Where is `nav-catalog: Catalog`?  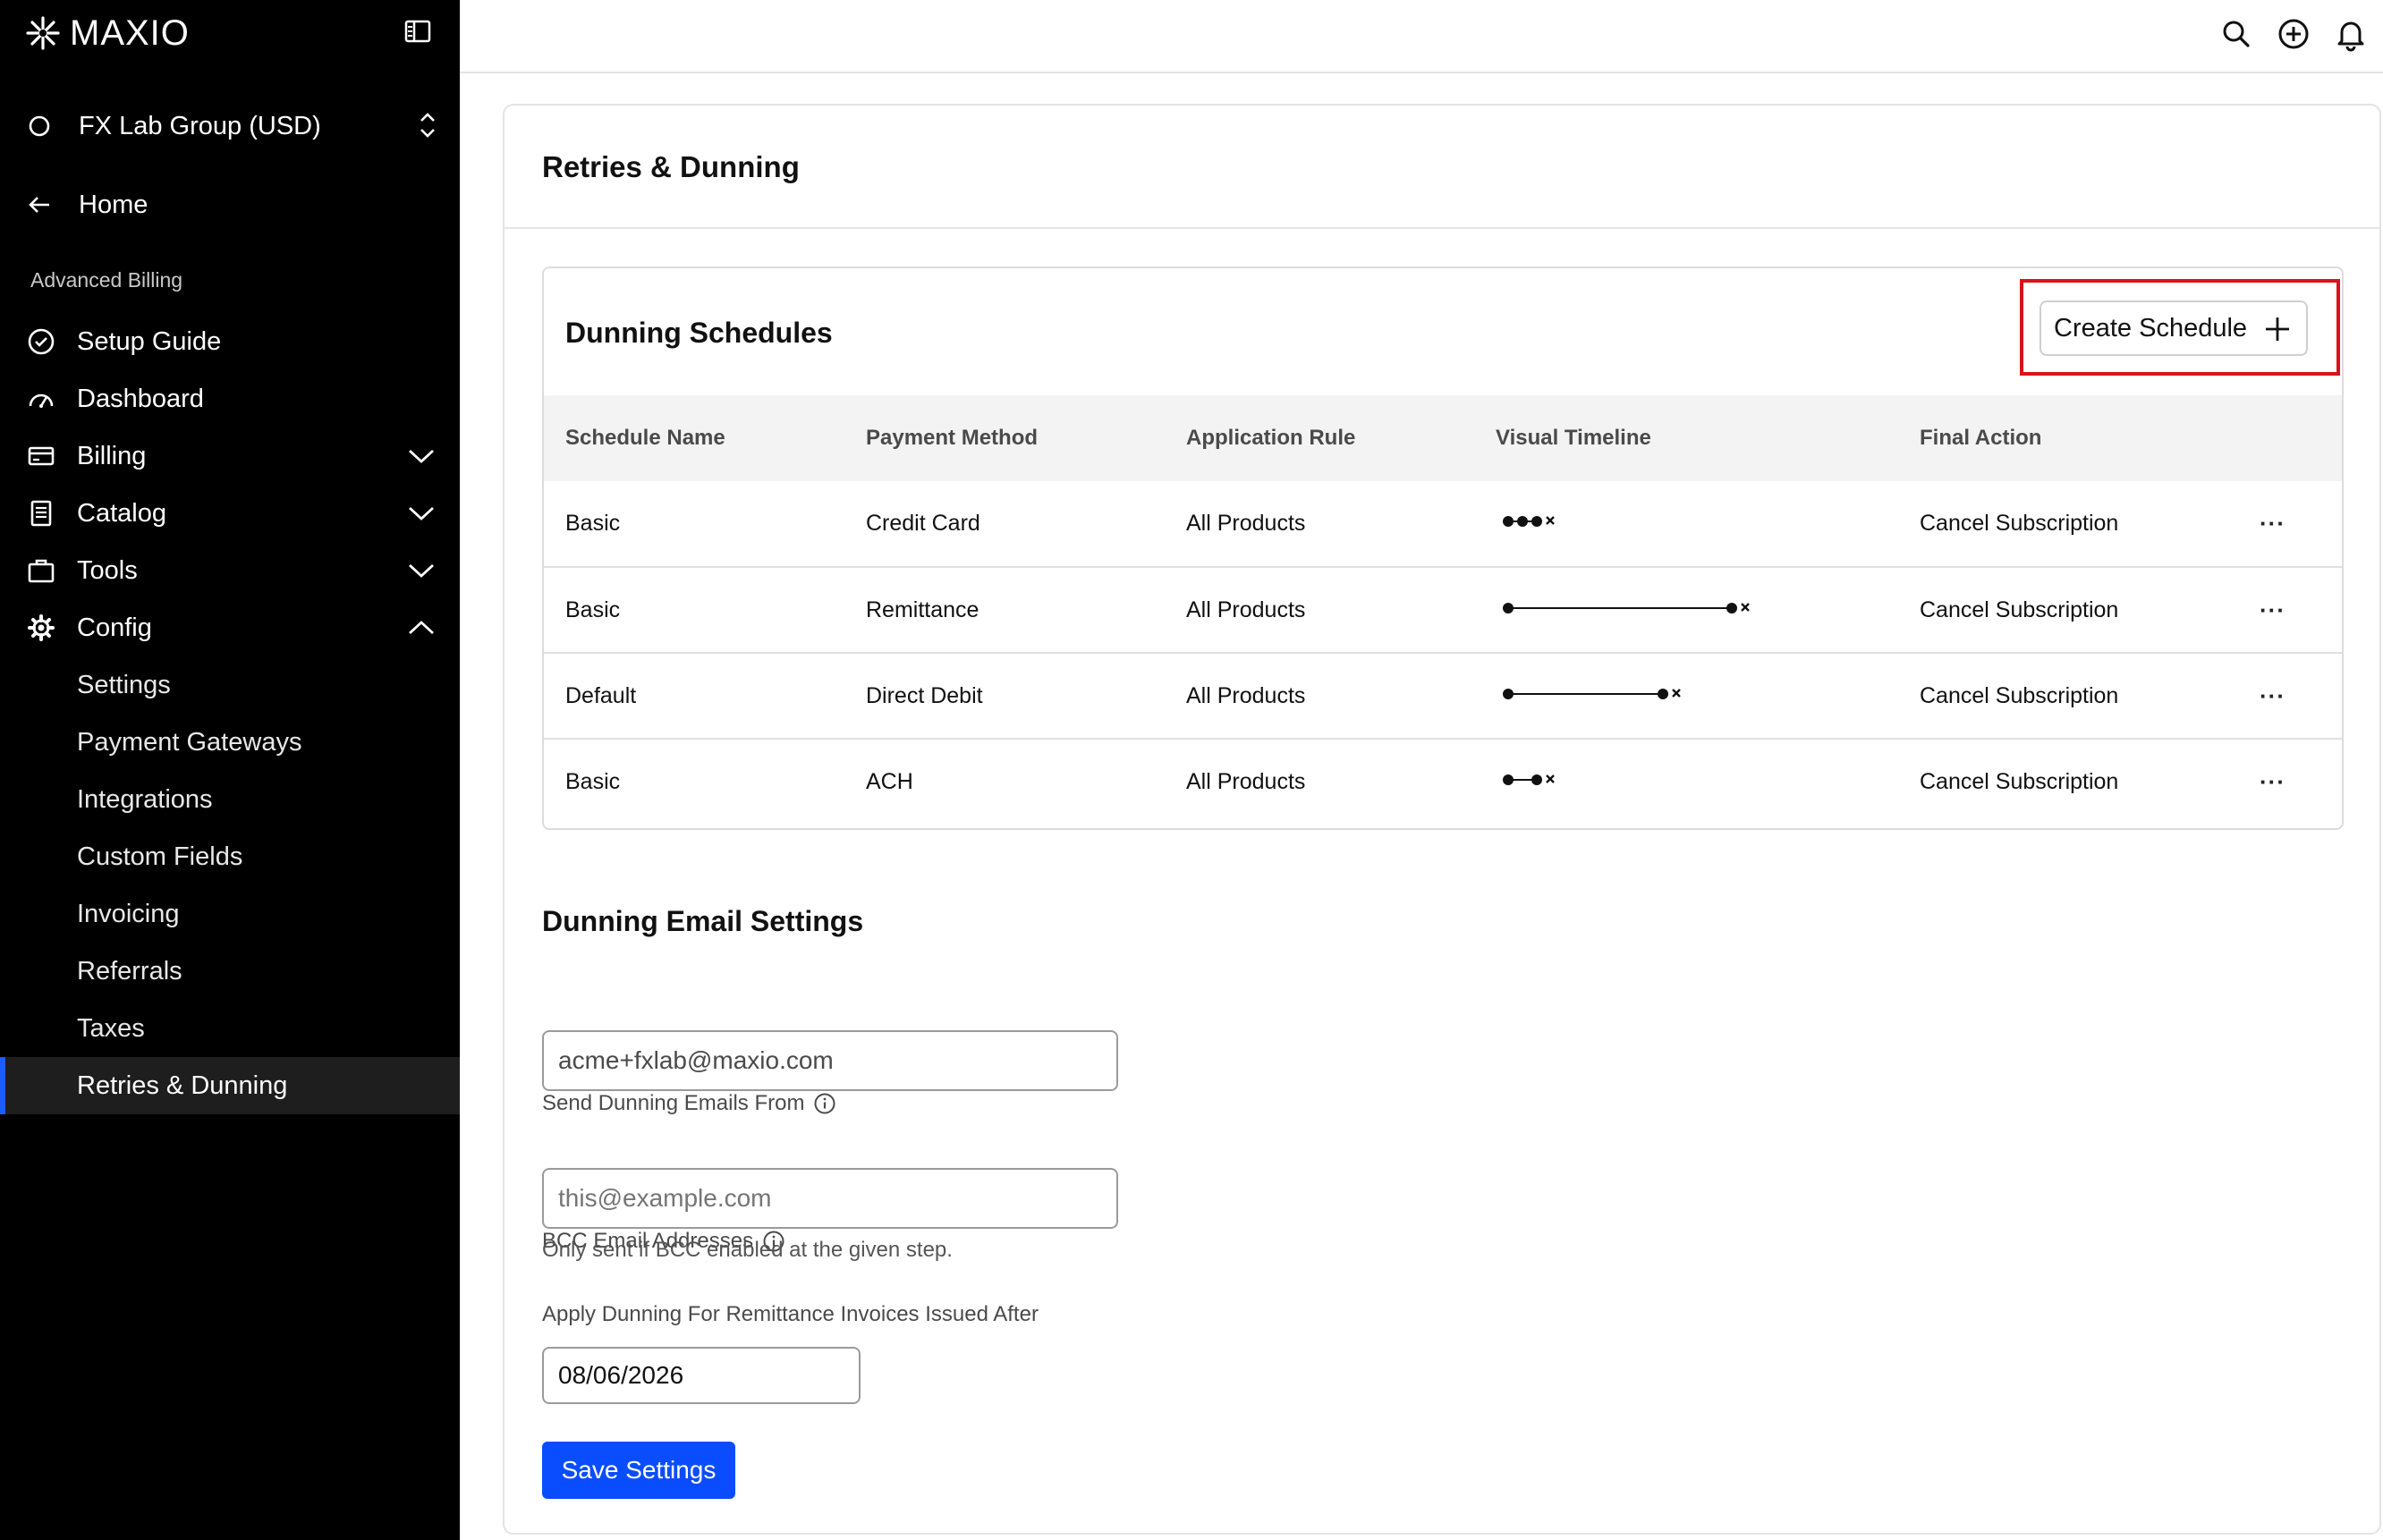
nav-catalog: Catalog is located at coordinates (230, 513).